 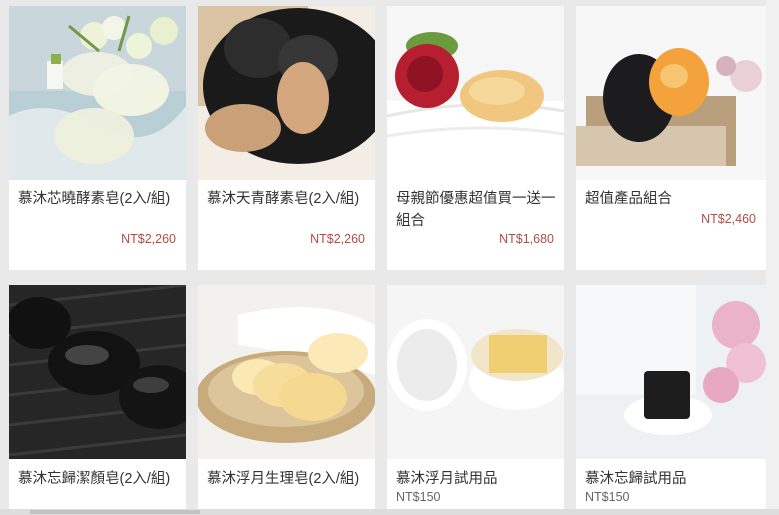 What do you see at coordinates (671, 479) in the screenshot?
I see `product-name: 慕沐忘歸試用品` at bounding box center [671, 479].